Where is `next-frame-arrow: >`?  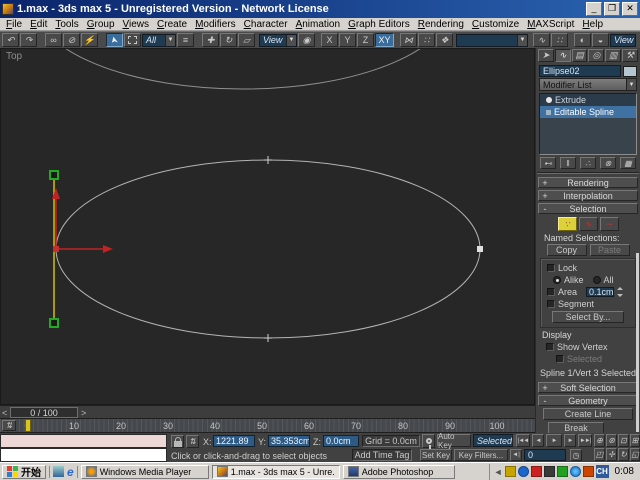 next-frame-arrow: > is located at coordinates (83, 413).